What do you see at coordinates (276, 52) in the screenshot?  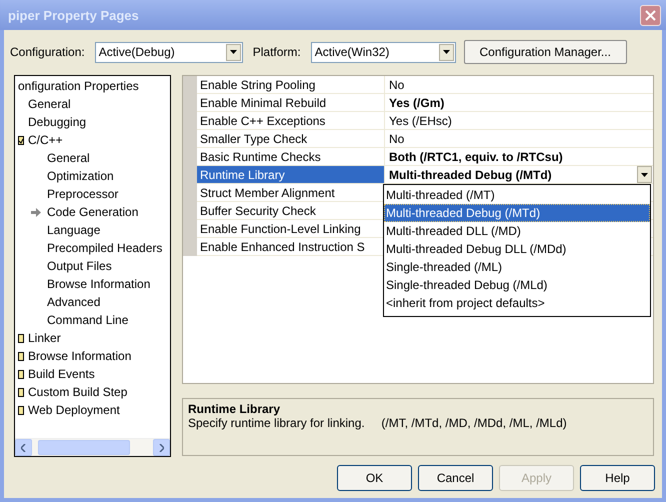 I see `platform-label: Platform:` at bounding box center [276, 52].